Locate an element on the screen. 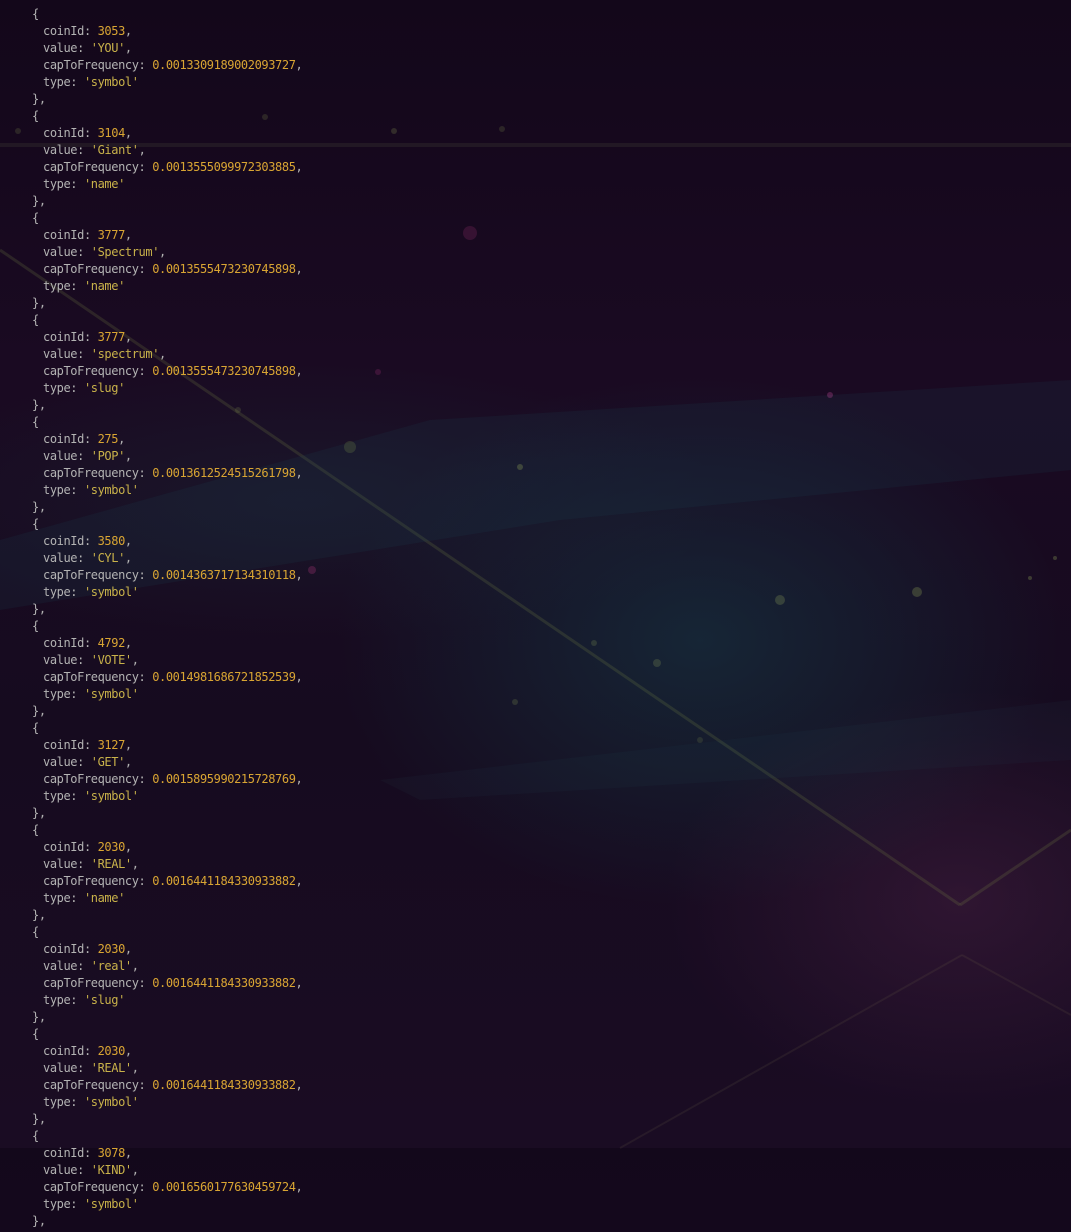  captofrequency-value: 0.0014981686721852539 is located at coordinates (224, 677).